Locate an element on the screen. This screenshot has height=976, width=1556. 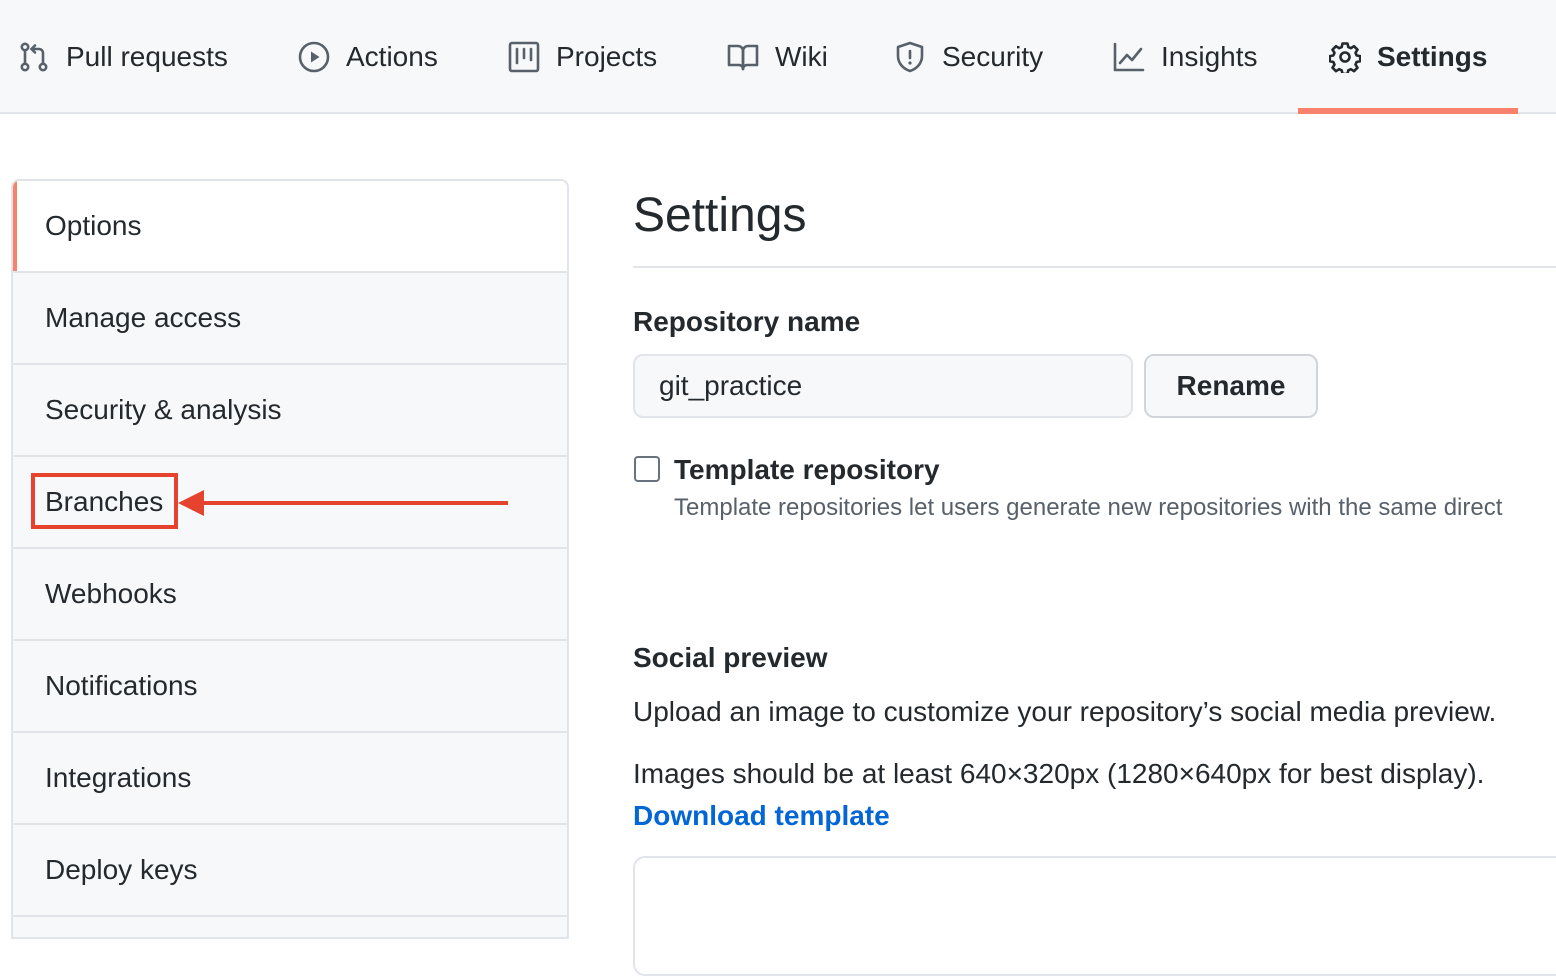
page-title: Settings is located at coordinates (720, 215).